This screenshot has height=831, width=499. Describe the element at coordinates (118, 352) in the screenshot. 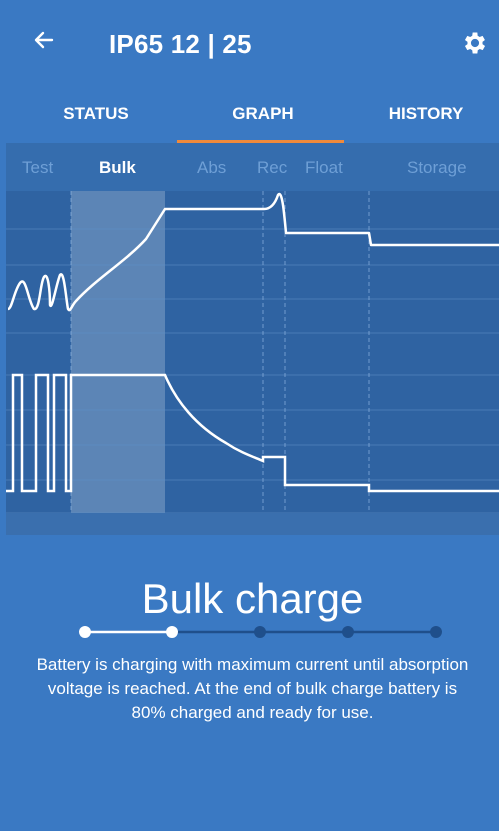

I see `bulk-highlight` at that location.